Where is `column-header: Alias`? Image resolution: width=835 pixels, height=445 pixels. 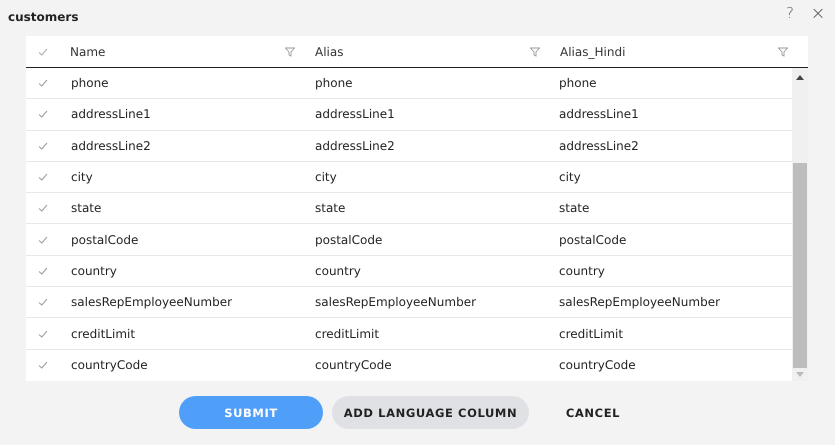 column-header: Alias is located at coordinates (329, 51).